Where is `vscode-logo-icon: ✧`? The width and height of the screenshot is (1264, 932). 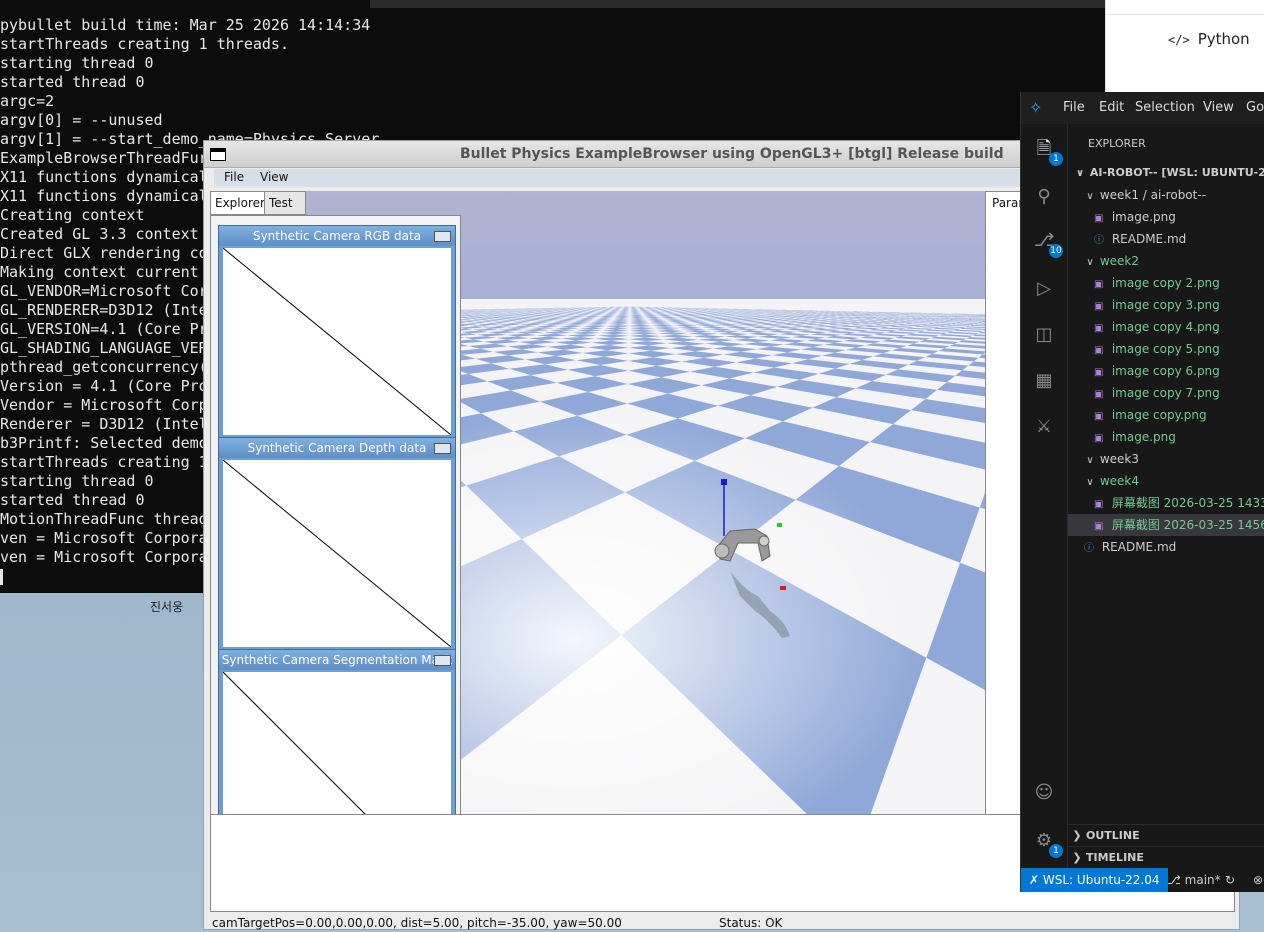 vscode-logo-icon: ✧ is located at coordinates (1038, 108).